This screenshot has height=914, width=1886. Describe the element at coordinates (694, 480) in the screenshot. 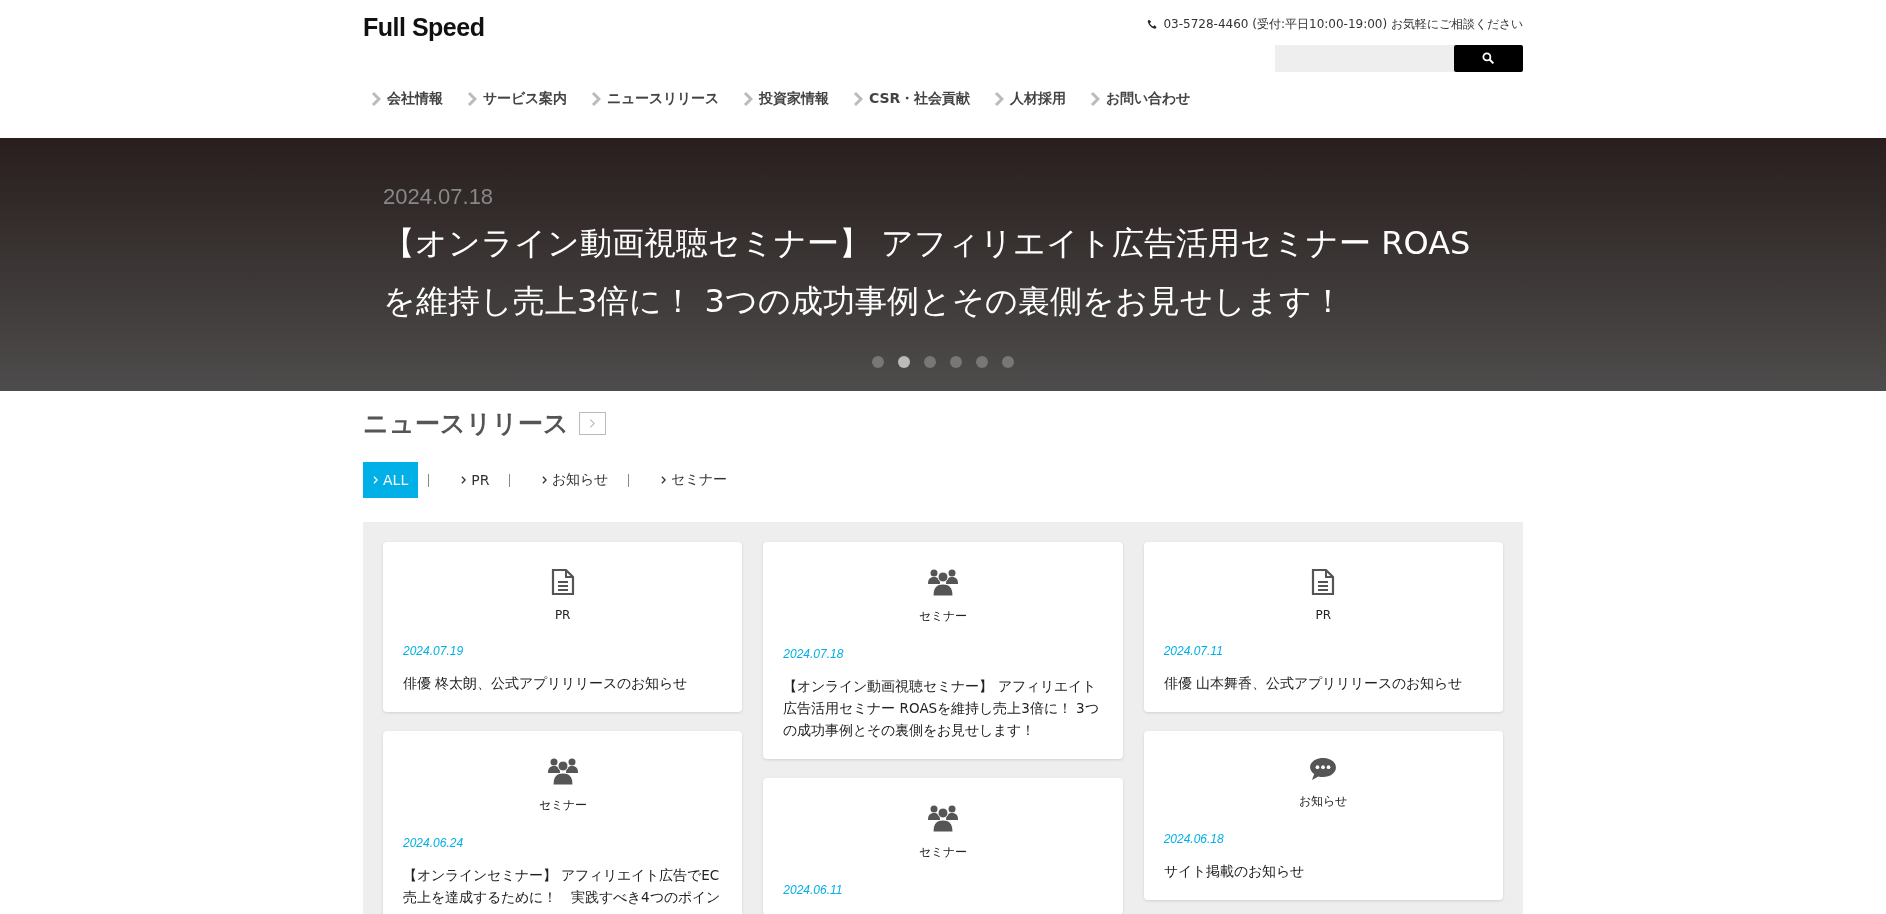

I see `filter-tab: セミナー` at that location.